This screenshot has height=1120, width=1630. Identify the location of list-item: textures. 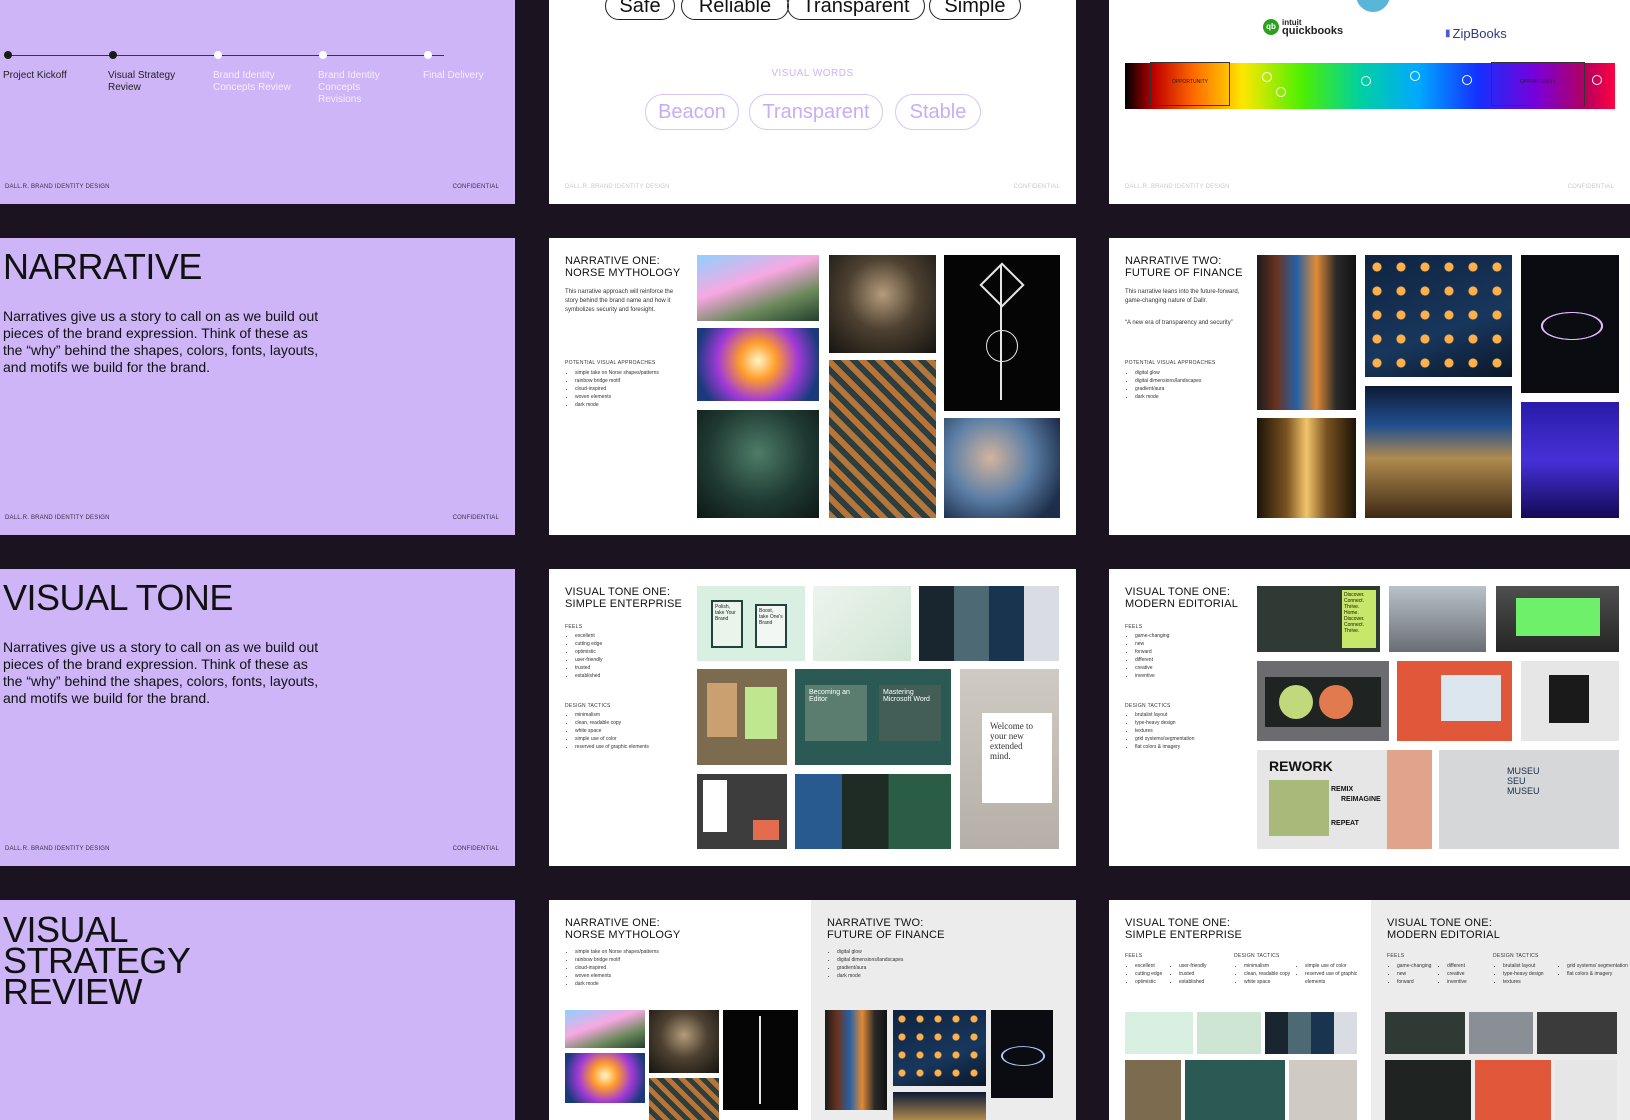
(1164, 731).